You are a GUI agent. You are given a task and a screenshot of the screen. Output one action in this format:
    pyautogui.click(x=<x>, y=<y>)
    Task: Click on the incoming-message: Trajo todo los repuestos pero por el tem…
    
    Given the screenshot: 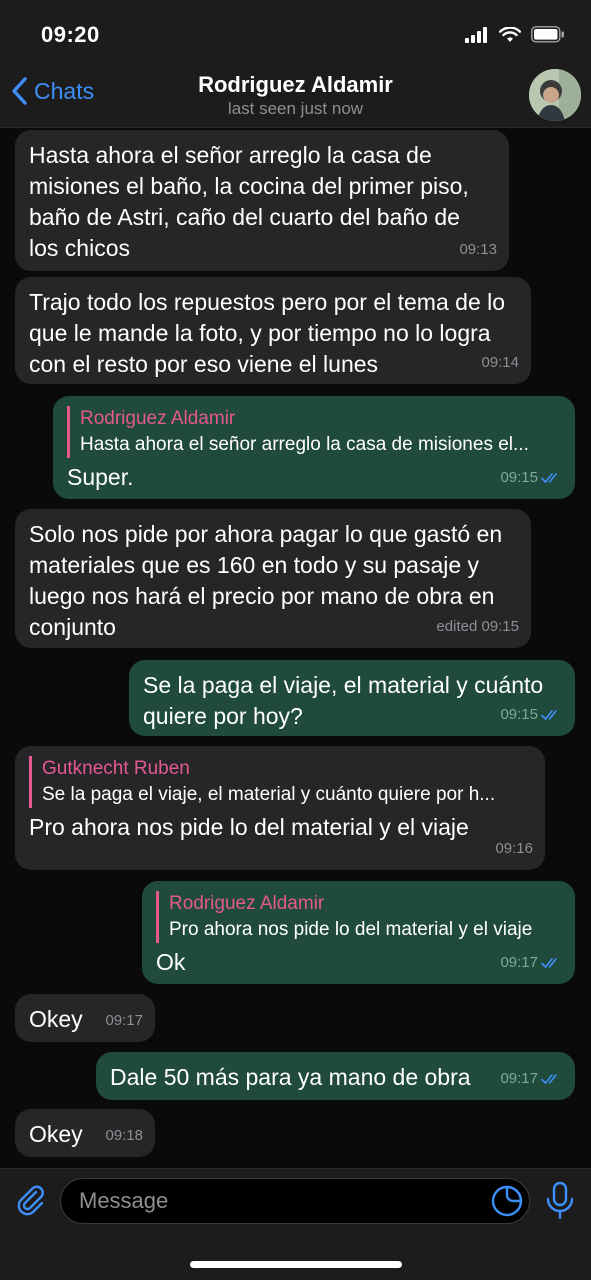 What is the action you would take?
    pyautogui.click(x=273, y=330)
    